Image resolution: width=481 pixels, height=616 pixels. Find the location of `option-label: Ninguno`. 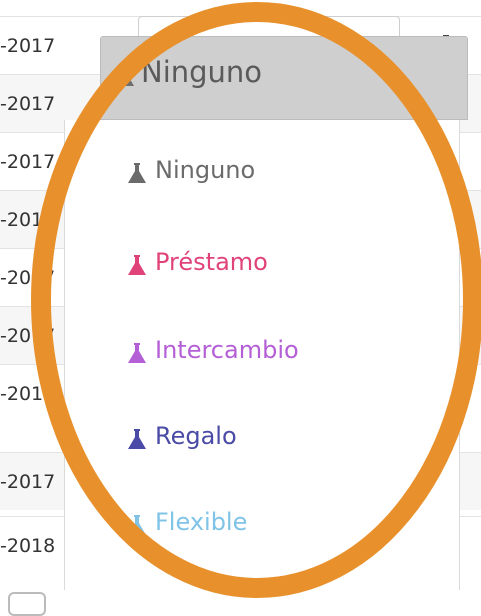

option-label: Ninguno is located at coordinates (205, 170).